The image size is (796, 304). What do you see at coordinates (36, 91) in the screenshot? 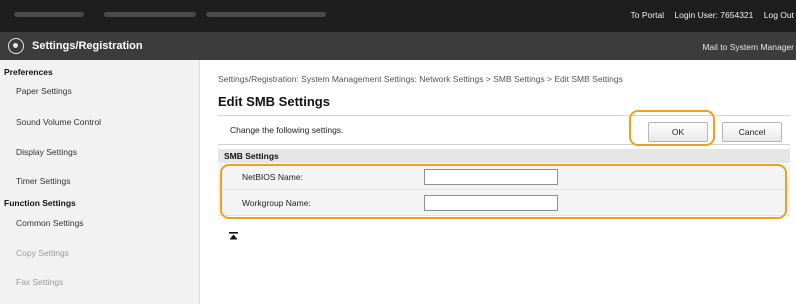
I see `sidebar-item-paper-settings: Paper Settings` at bounding box center [36, 91].